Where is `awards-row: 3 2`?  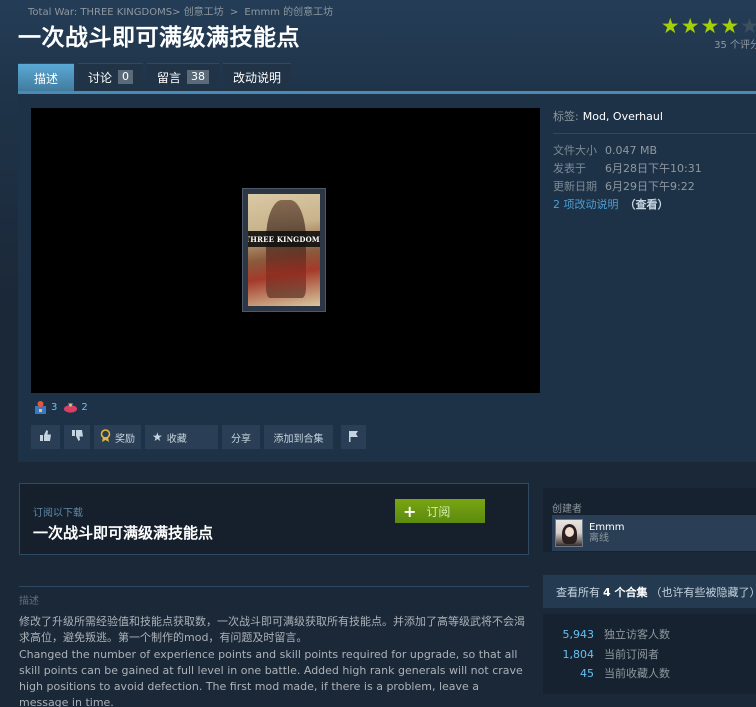
awards-row: 3 2 is located at coordinates (60, 407).